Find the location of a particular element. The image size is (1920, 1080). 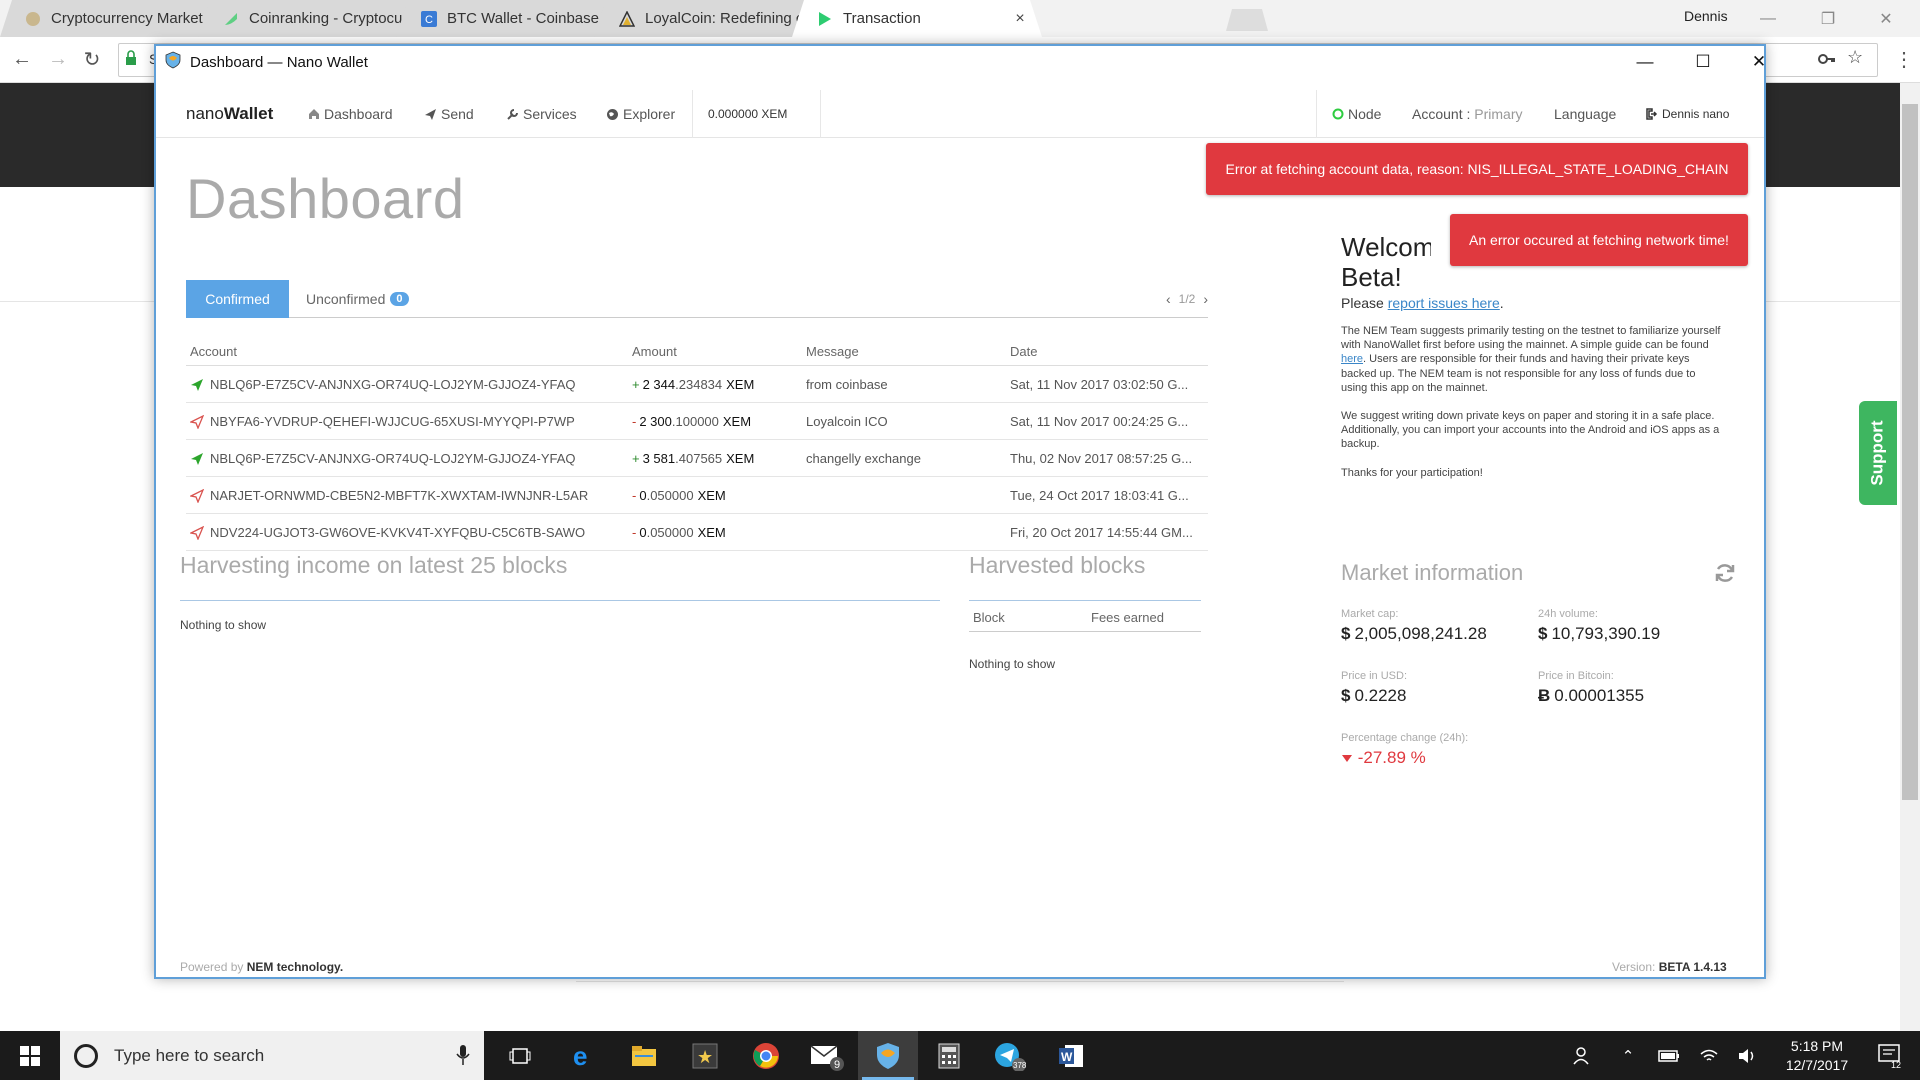

transactions-table-header: Account Amount Message Date is located at coordinates (697, 353).